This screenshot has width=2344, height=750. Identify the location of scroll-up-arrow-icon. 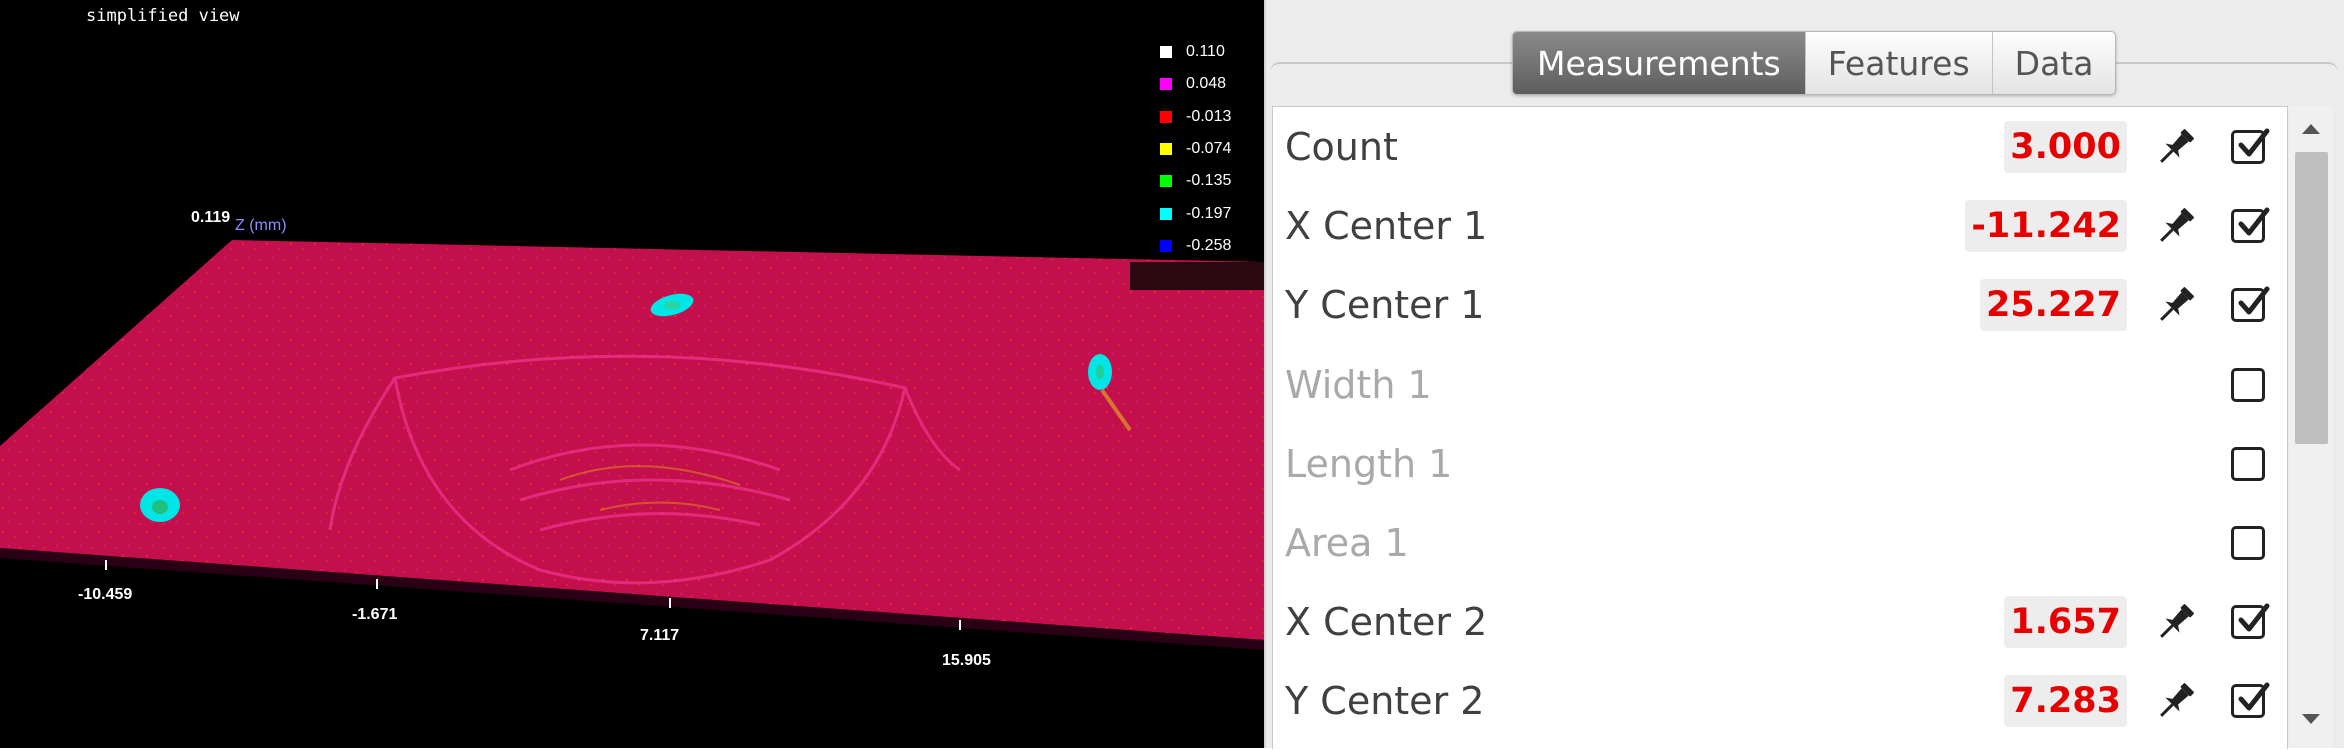
(2311, 129).